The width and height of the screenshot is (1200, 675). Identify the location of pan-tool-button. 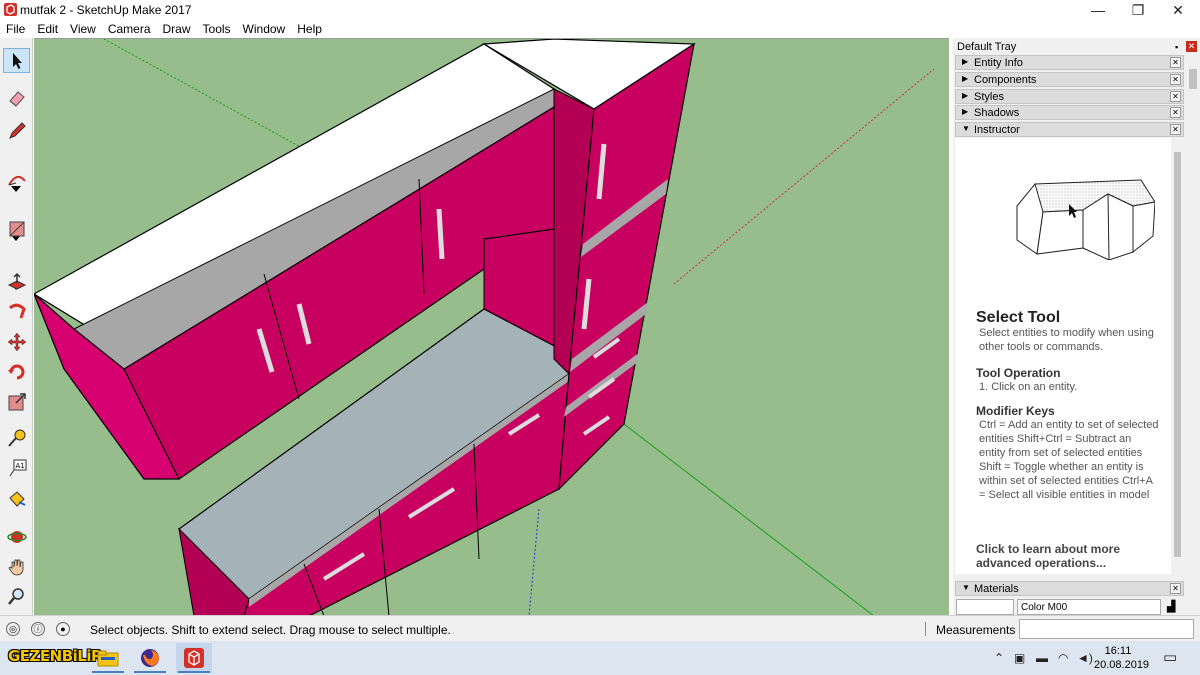
(16, 566).